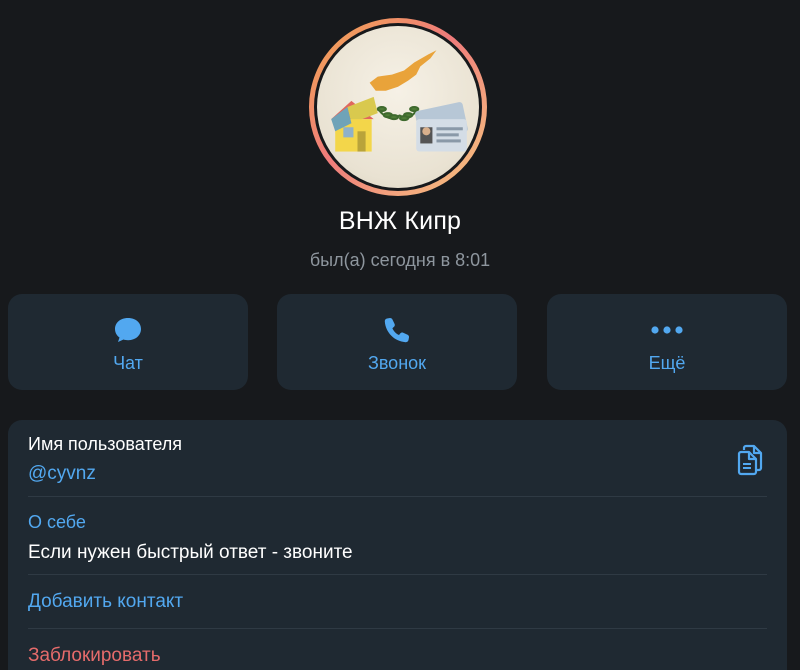 Image resolution: width=800 pixels, height=670 pixels. Describe the element at coordinates (667, 330) in the screenshot. I see `more-dots-icon` at that location.